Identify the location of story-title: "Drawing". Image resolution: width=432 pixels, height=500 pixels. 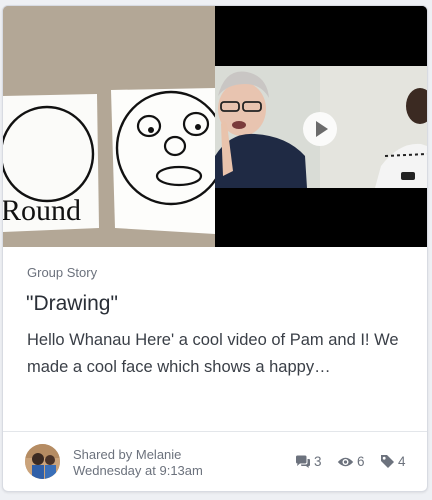
(72, 304).